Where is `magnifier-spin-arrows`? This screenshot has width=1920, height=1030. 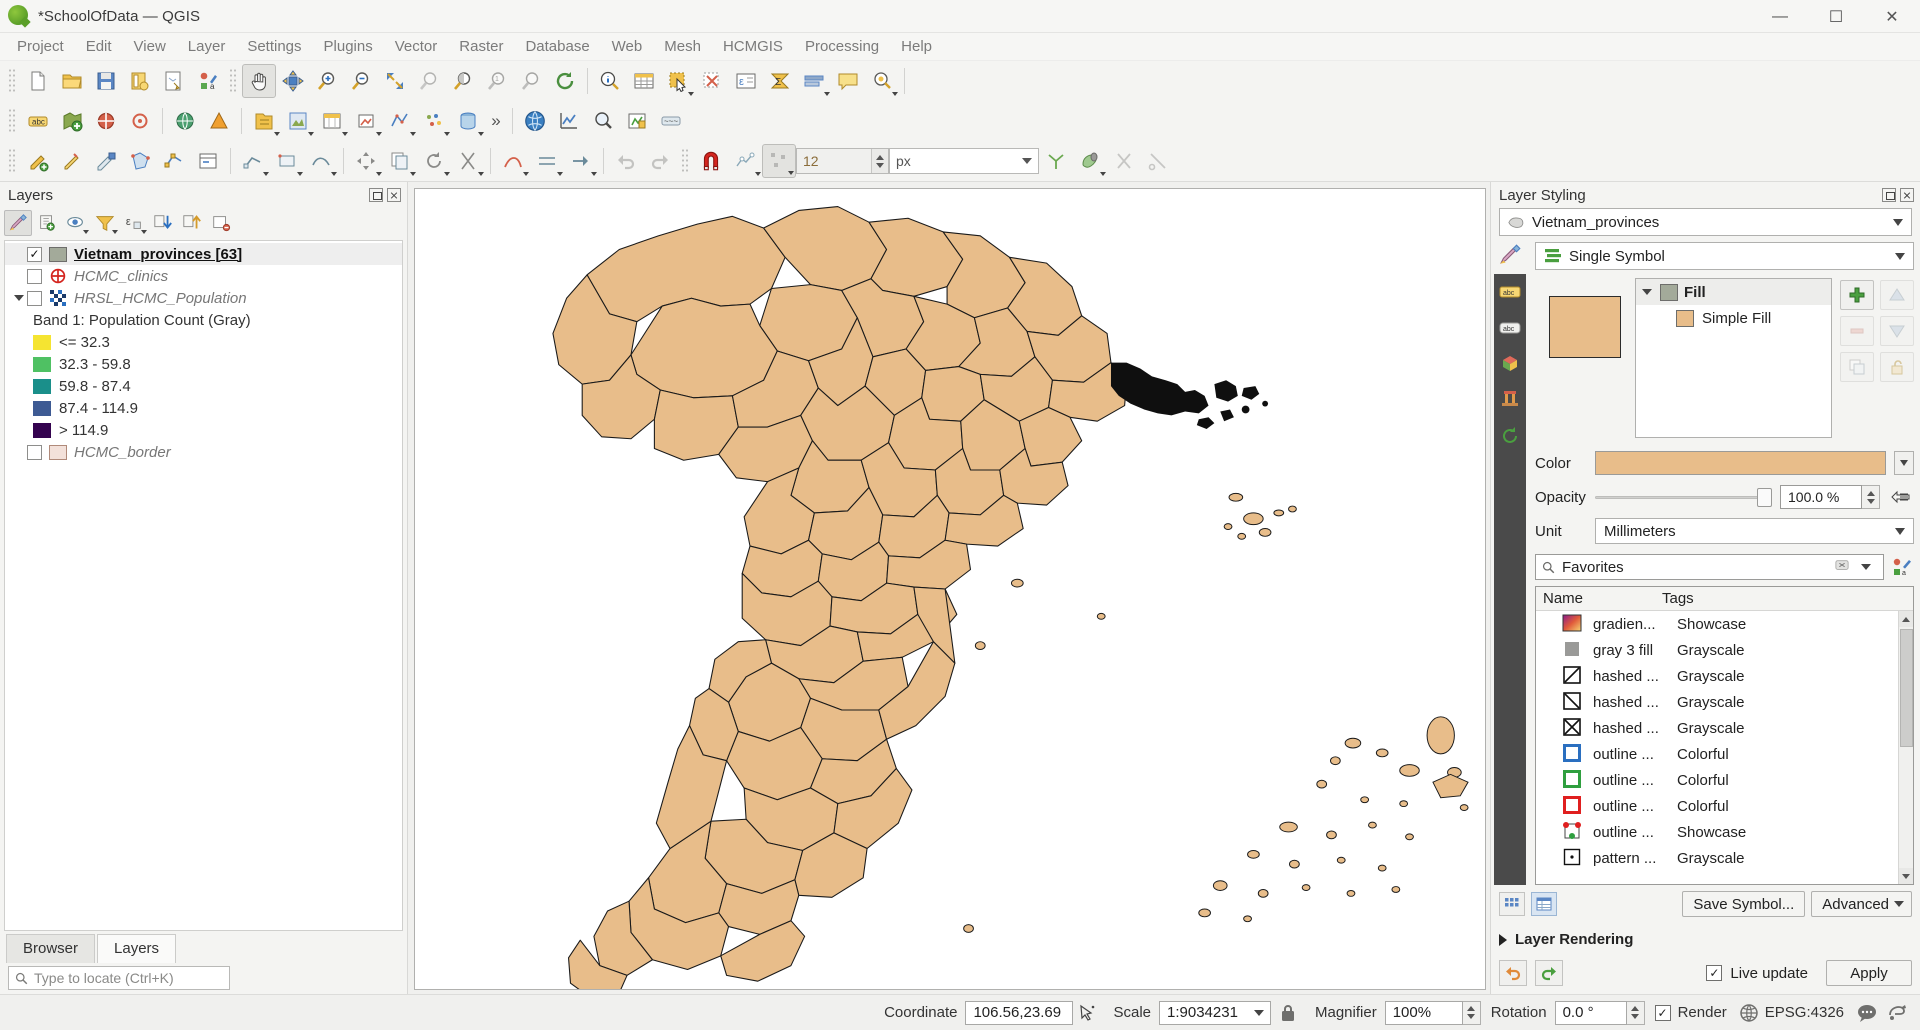 magnifier-spin-arrows is located at coordinates (1471, 1012).